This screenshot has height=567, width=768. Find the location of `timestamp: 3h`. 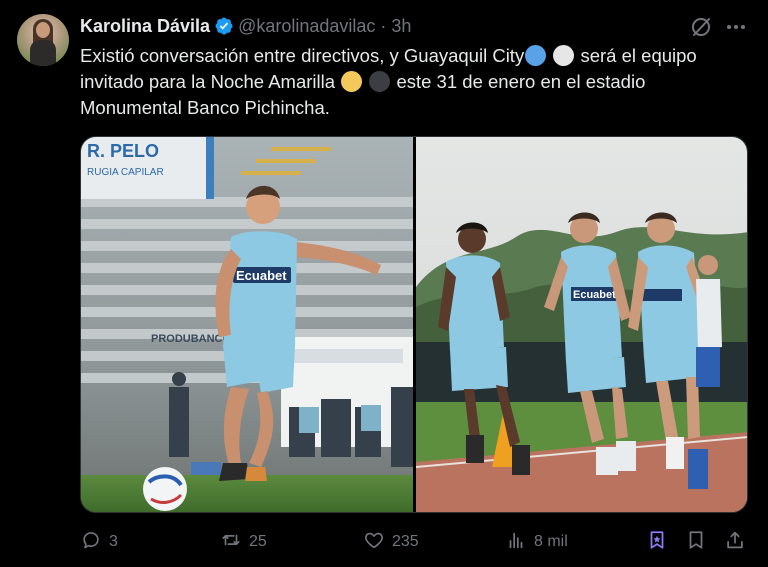

timestamp: 3h is located at coordinates (401, 26).